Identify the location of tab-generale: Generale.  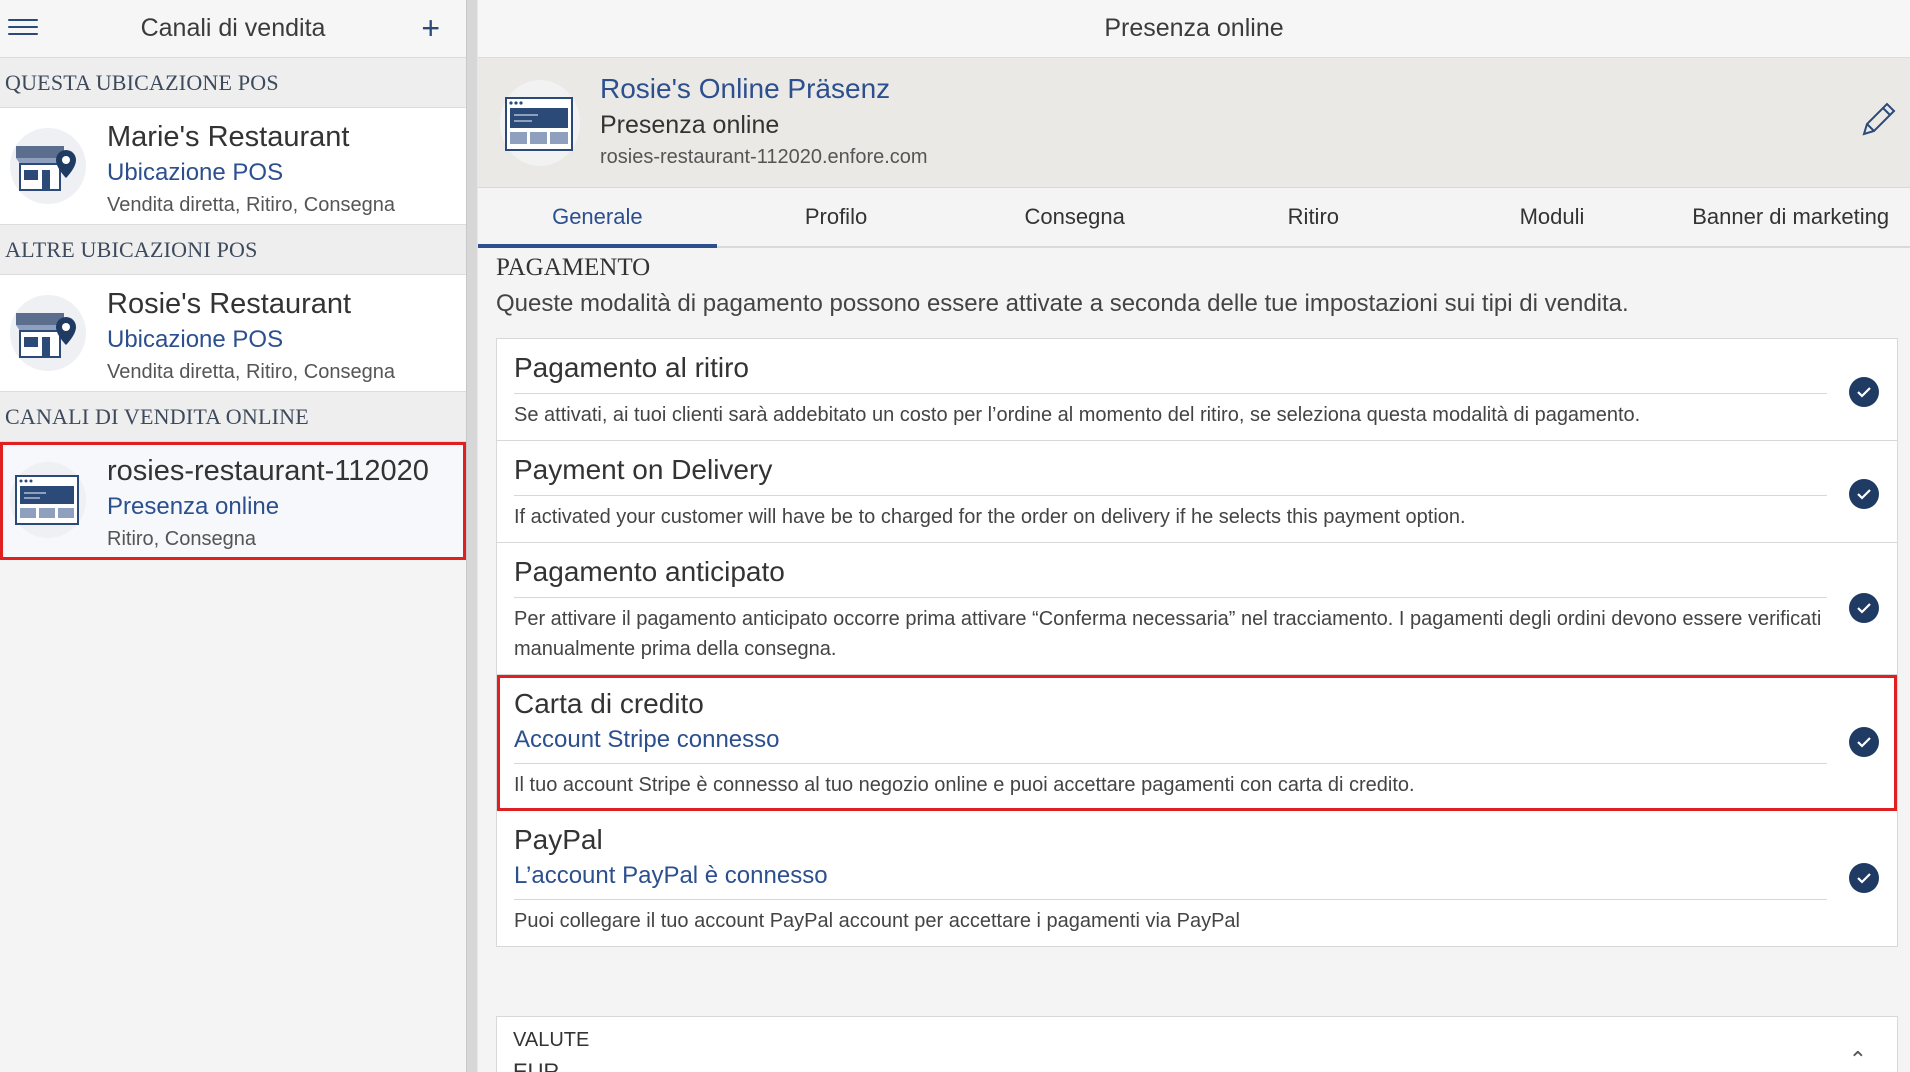
(597, 218).